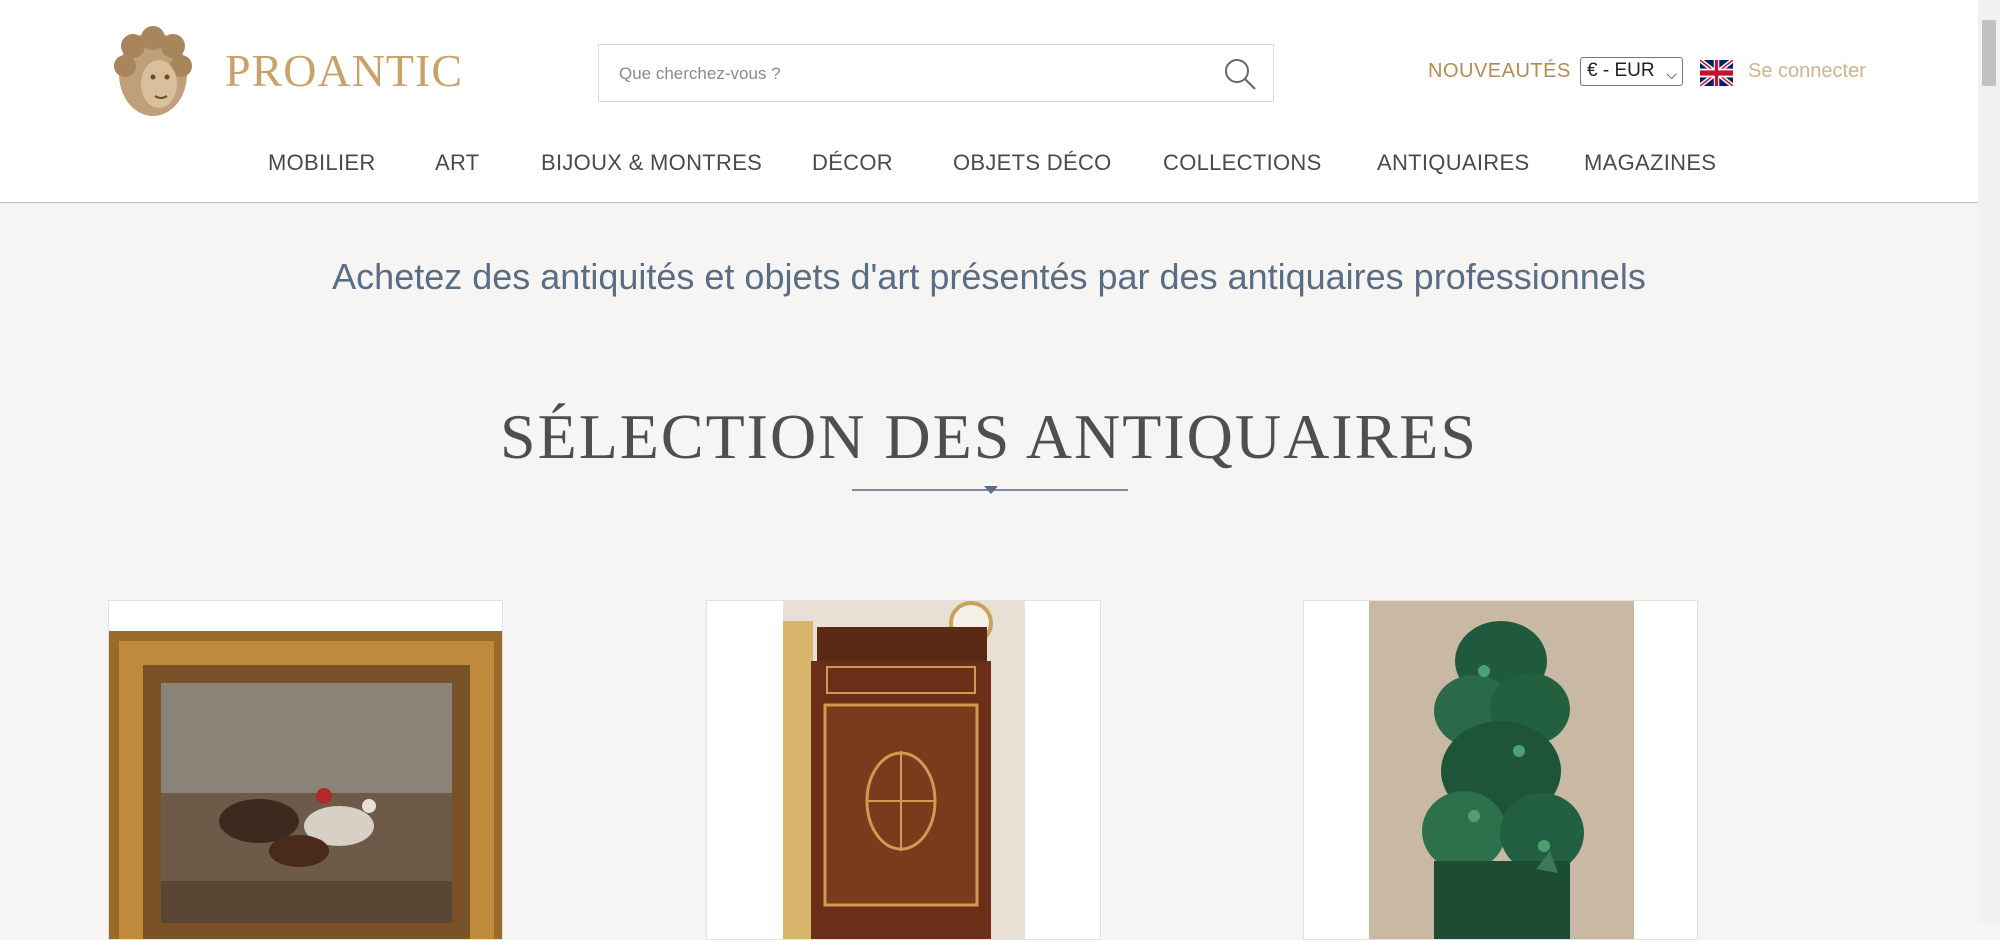 This screenshot has width=2000, height=940. I want to click on painting-image, so click(305, 770).